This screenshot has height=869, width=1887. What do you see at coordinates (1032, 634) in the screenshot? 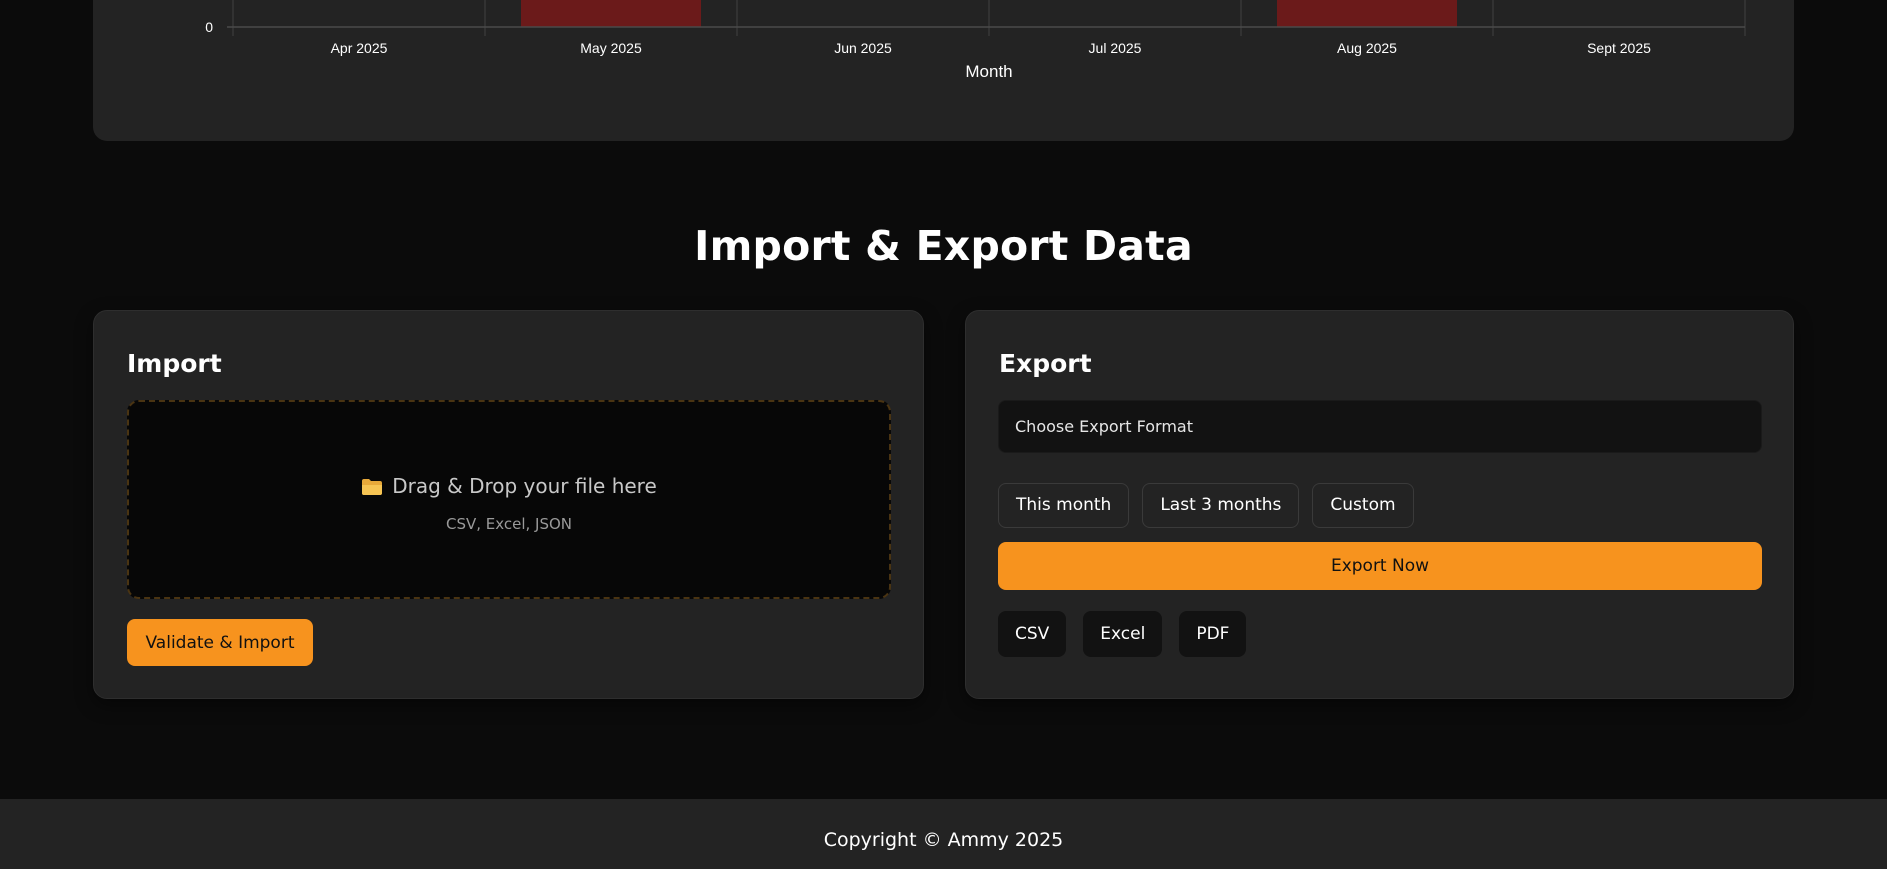
I see `format-csv-button: CSV` at bounding box center [1032, 634].